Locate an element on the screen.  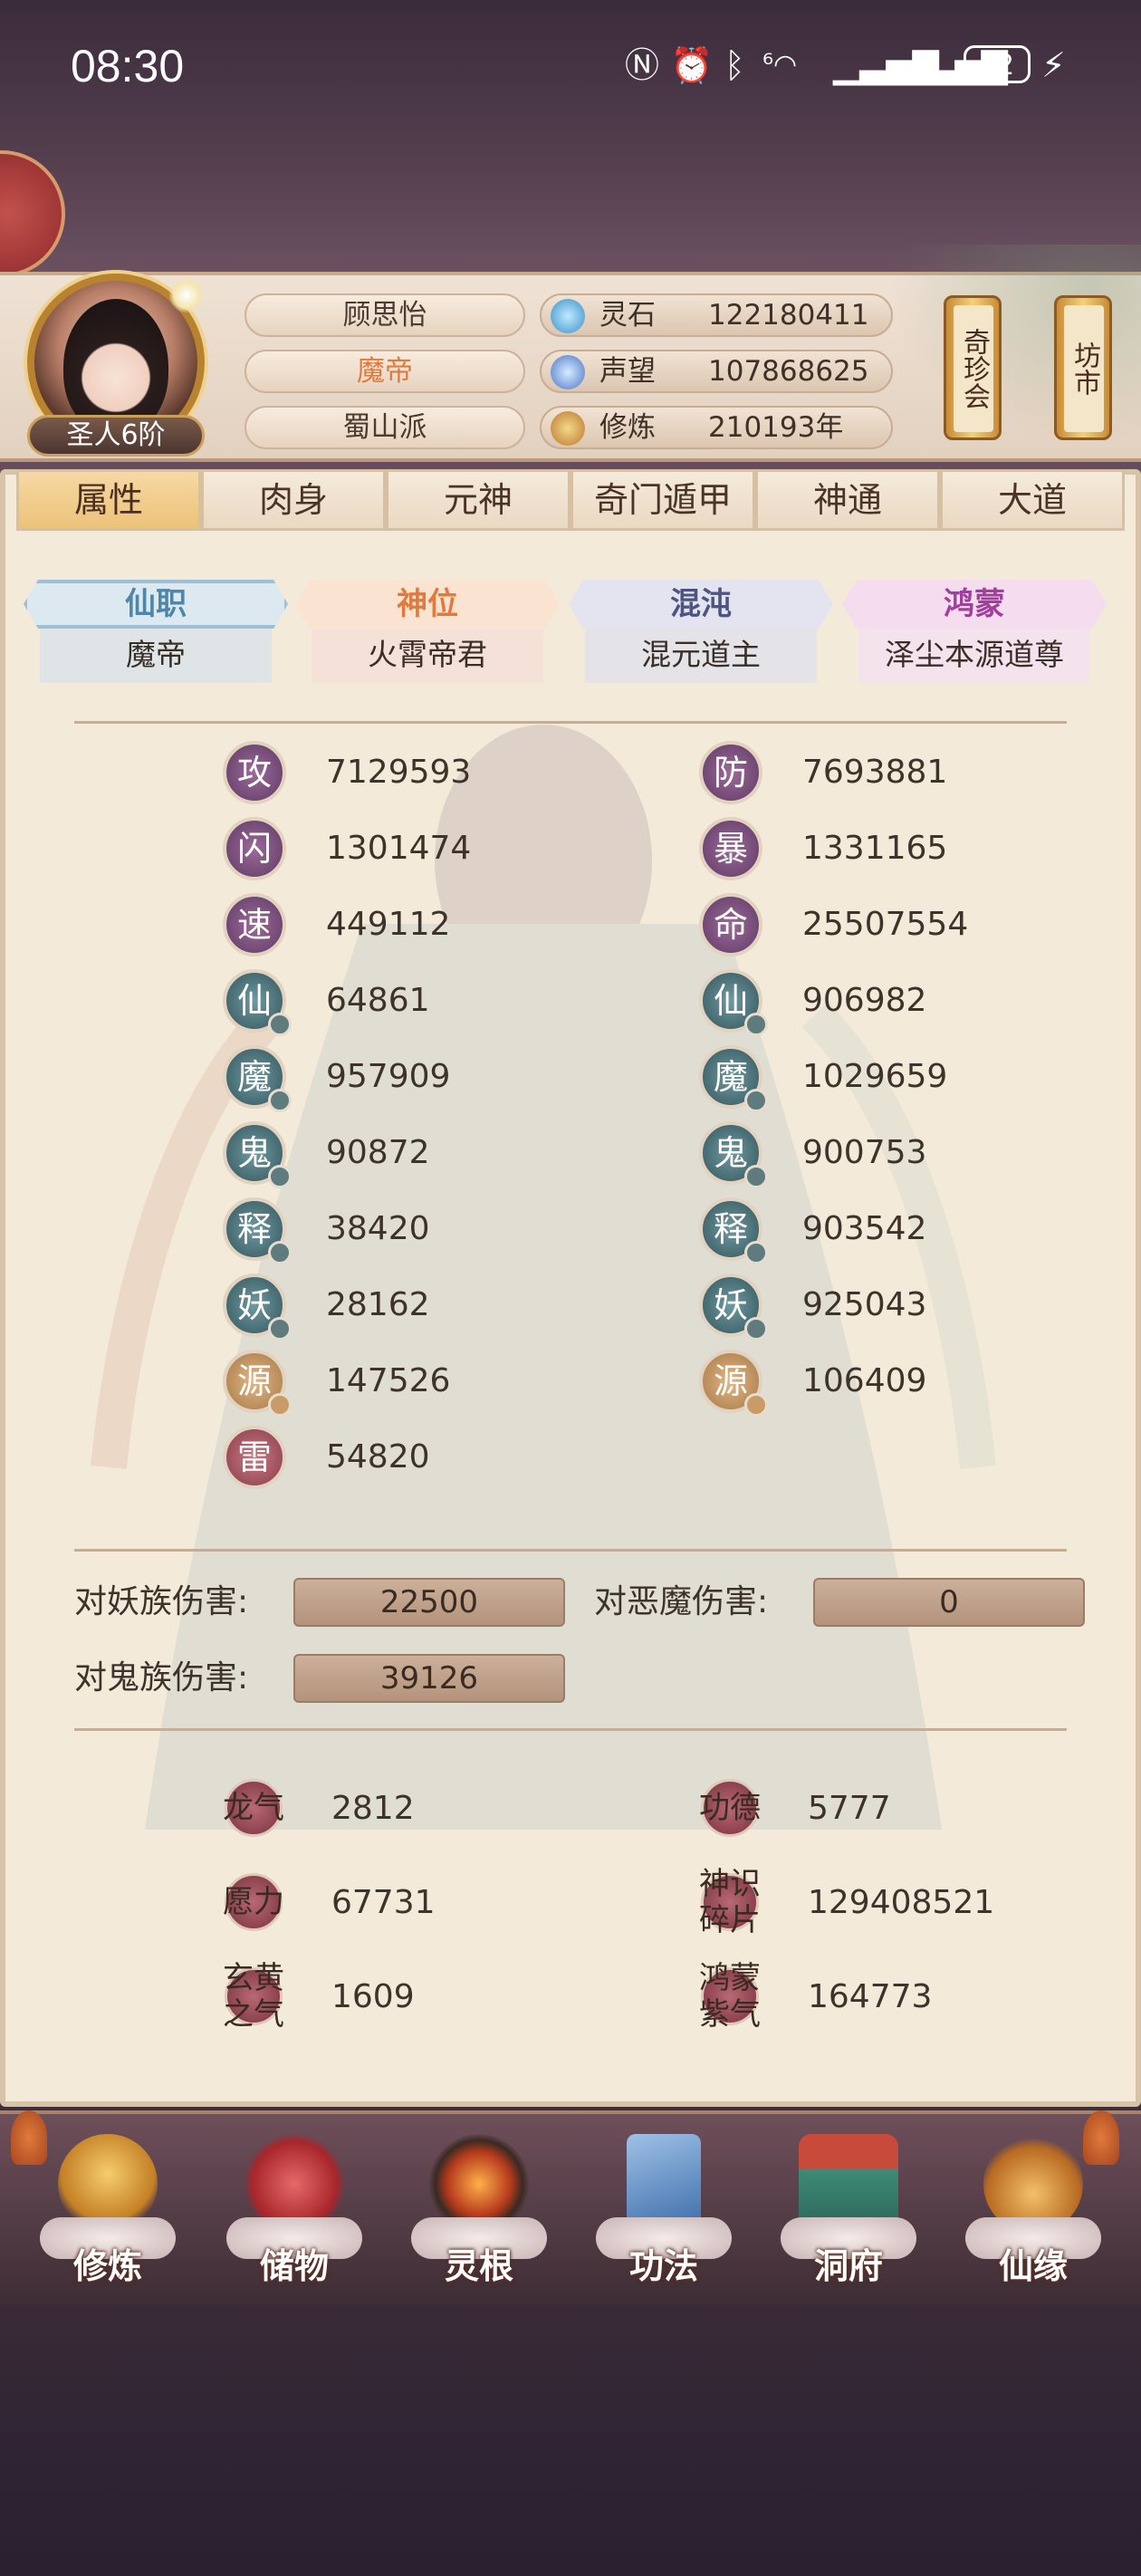
currency-label: 功德 is located at coordinates (730, 1808).